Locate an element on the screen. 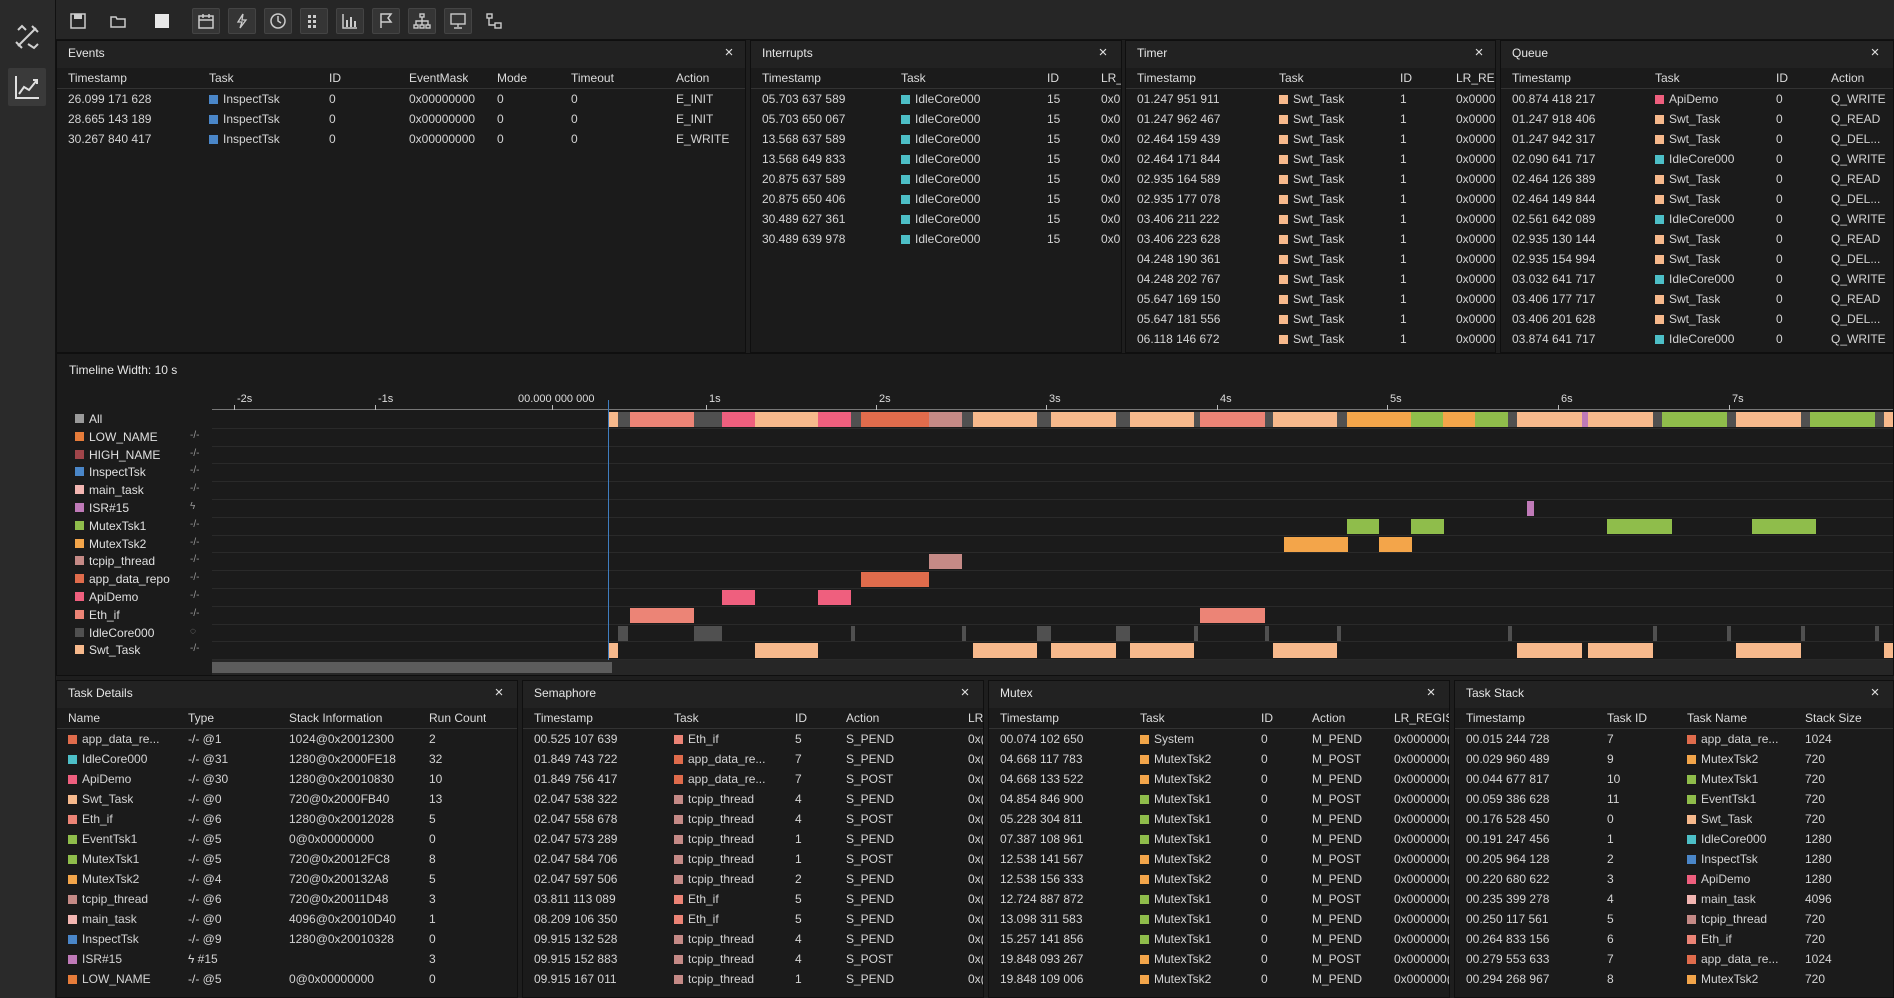 The image size is (1894, 998). table-row: 05.647 181 556 Swt_Task 1 0x0000( is located at coordinates (1310, 319).